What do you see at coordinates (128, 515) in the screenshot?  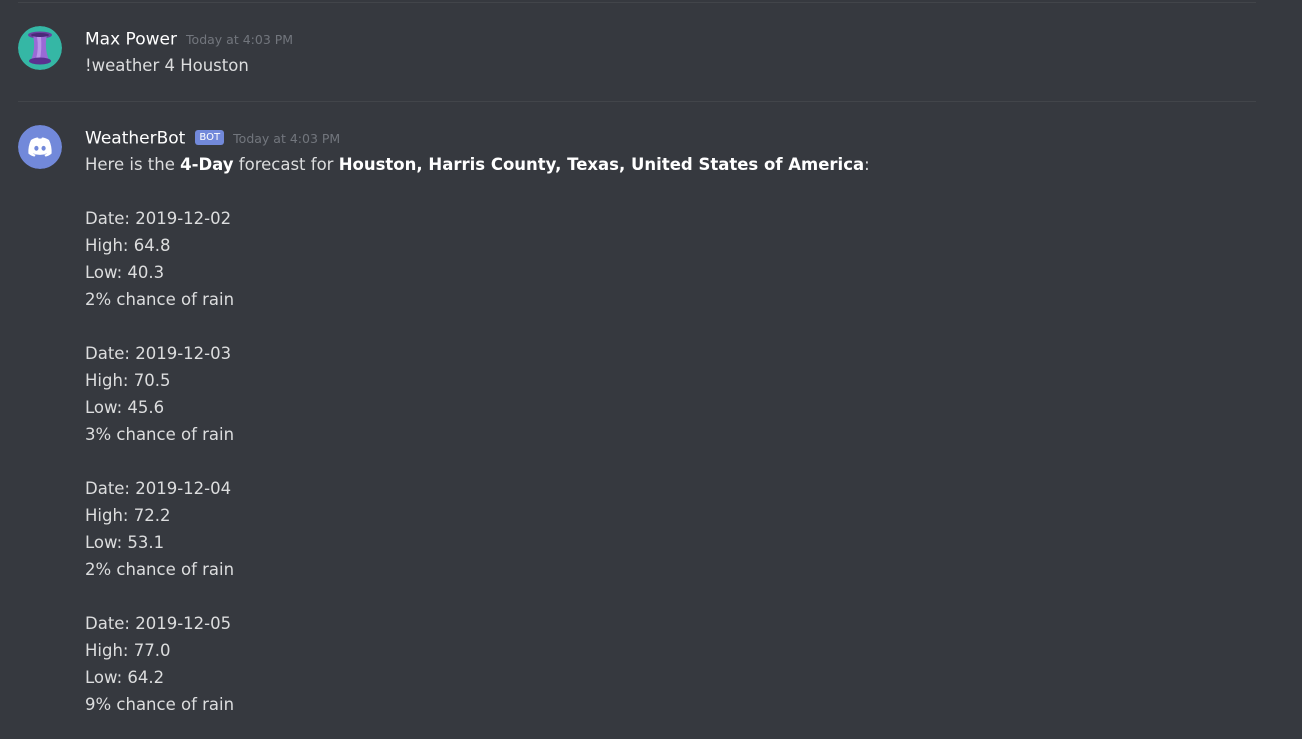 I see `forecast-high: High: 72.2` at bounding box center [128, 515].